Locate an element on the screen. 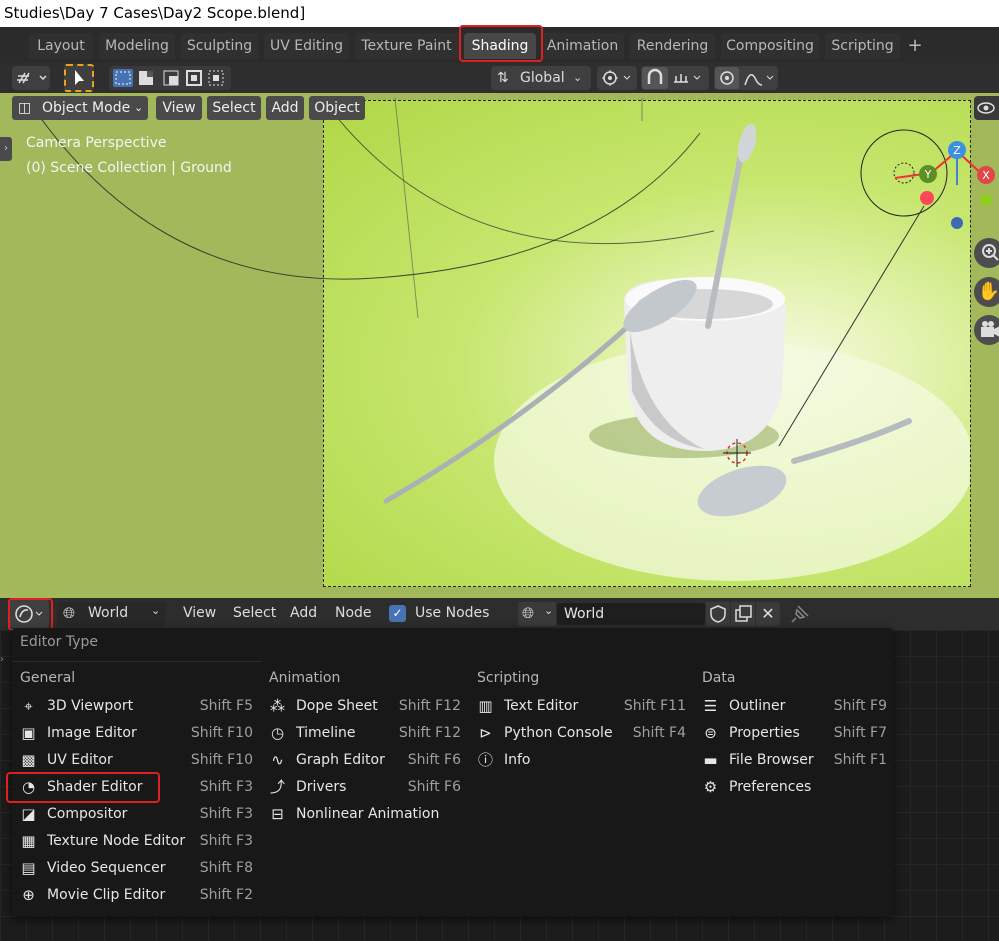 The height and width of the screenshot is (941, 999). timeline-icon: ◷ is located at coordinates (277, 733).